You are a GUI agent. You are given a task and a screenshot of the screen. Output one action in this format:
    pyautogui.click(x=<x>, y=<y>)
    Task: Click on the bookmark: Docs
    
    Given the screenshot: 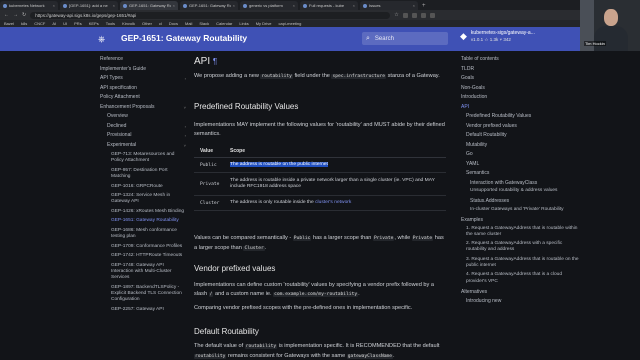 What is the action you would take?
    pyautogui.click(x=173, y=23)
    